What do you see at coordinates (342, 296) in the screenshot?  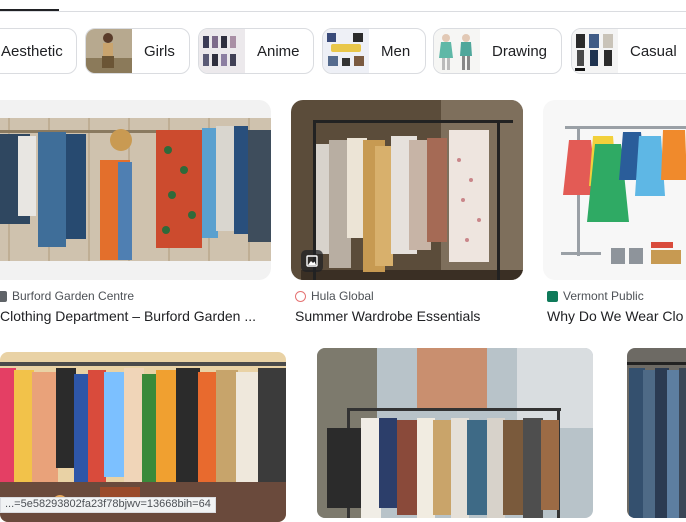 I see `source-name: Hula Global` at bounding box center [342, 296].